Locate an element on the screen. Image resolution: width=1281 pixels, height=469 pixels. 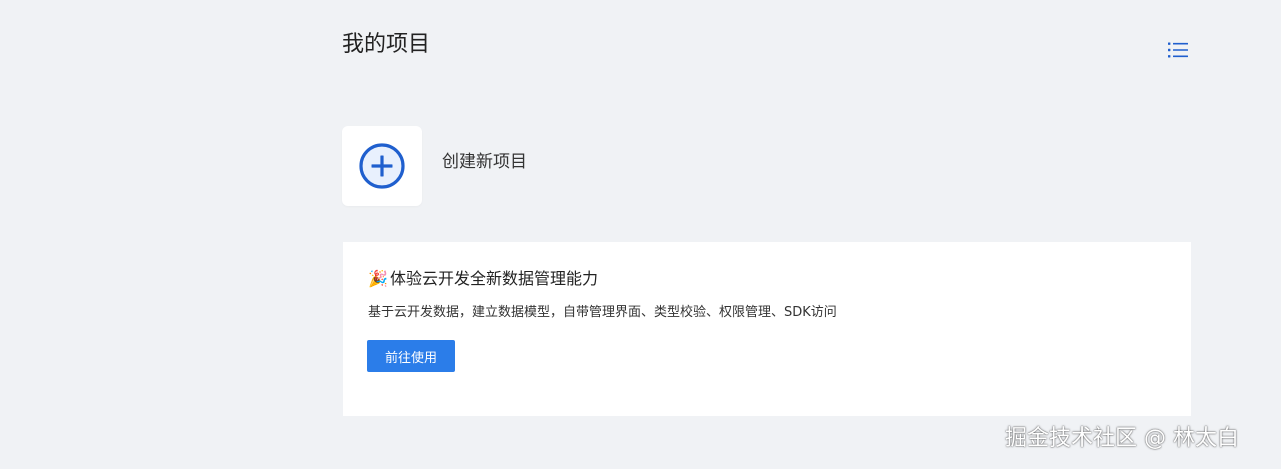
list-view-toggle-button is located at coordinates (1178, 50).